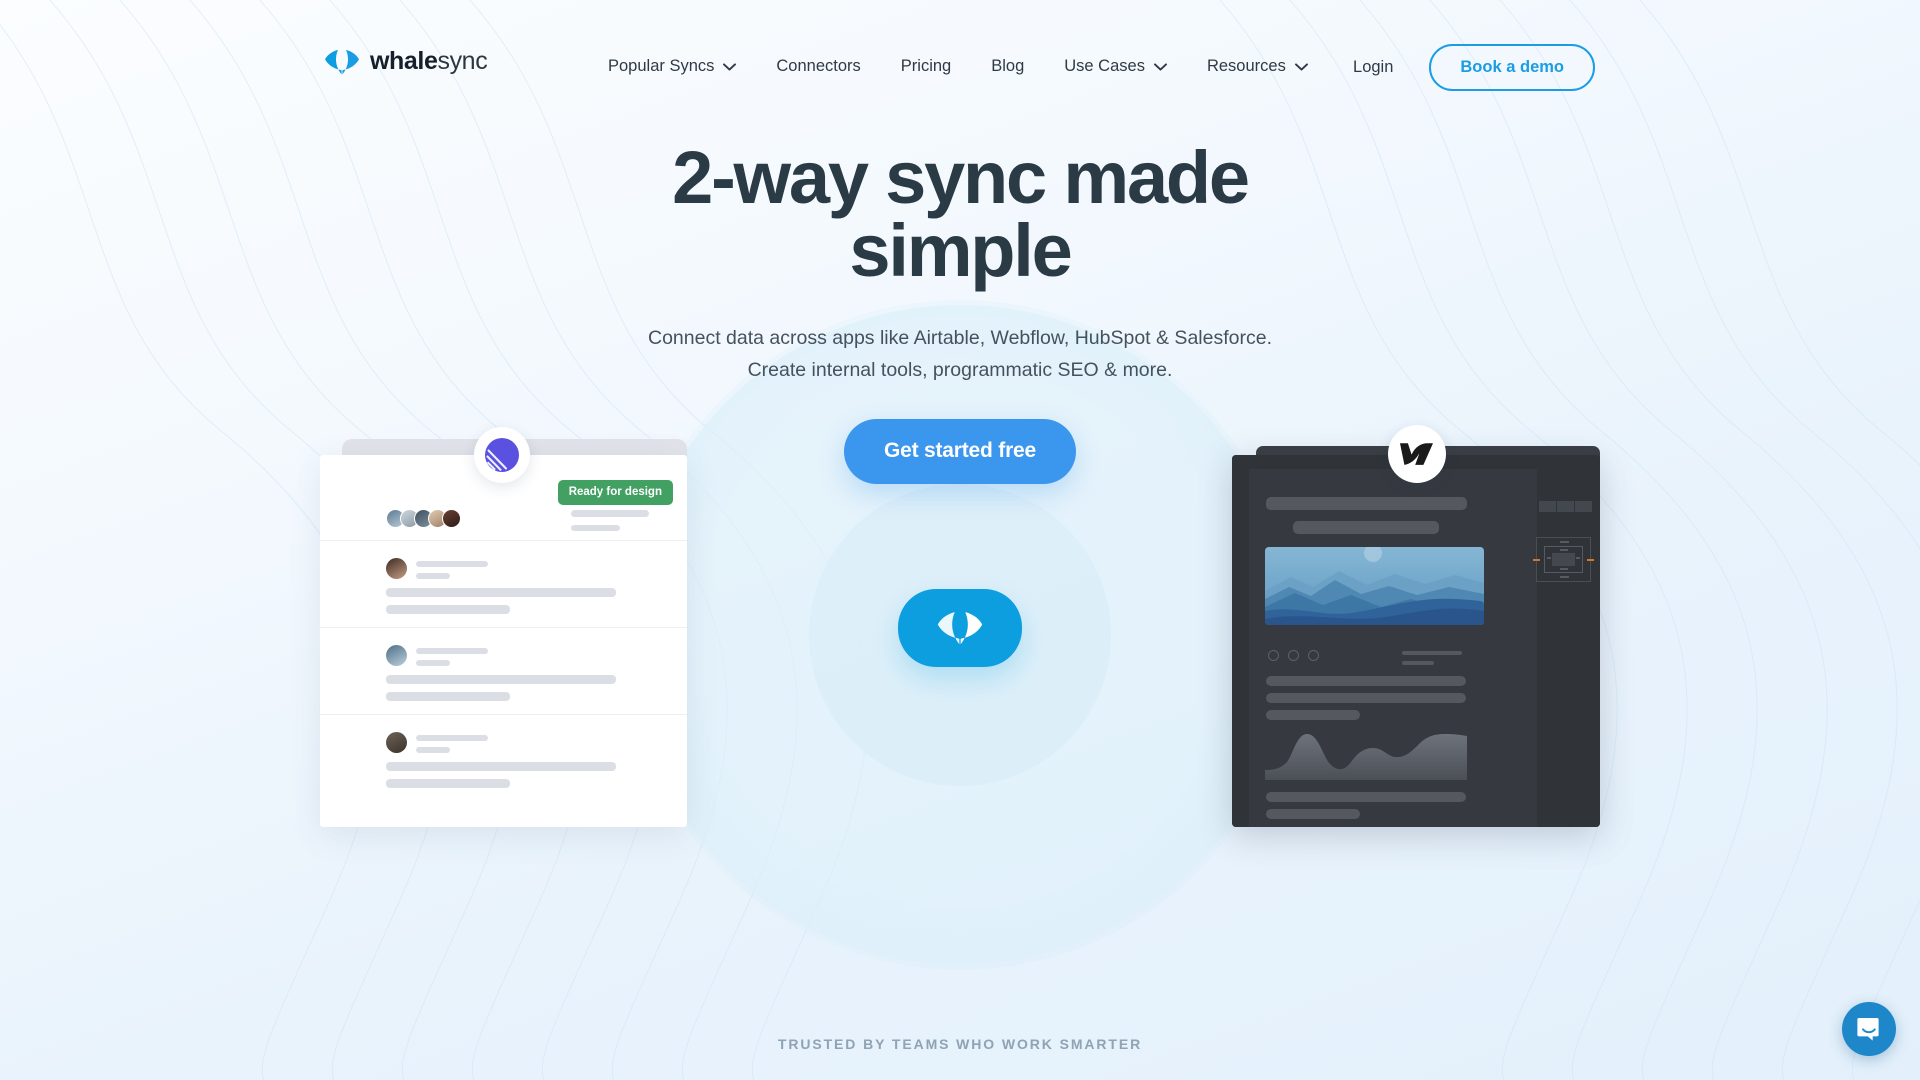  What do you see at coordinates (960, 250) in the screenshot?
I see `page-title-line2: simple` at bounding box center [960, 250].